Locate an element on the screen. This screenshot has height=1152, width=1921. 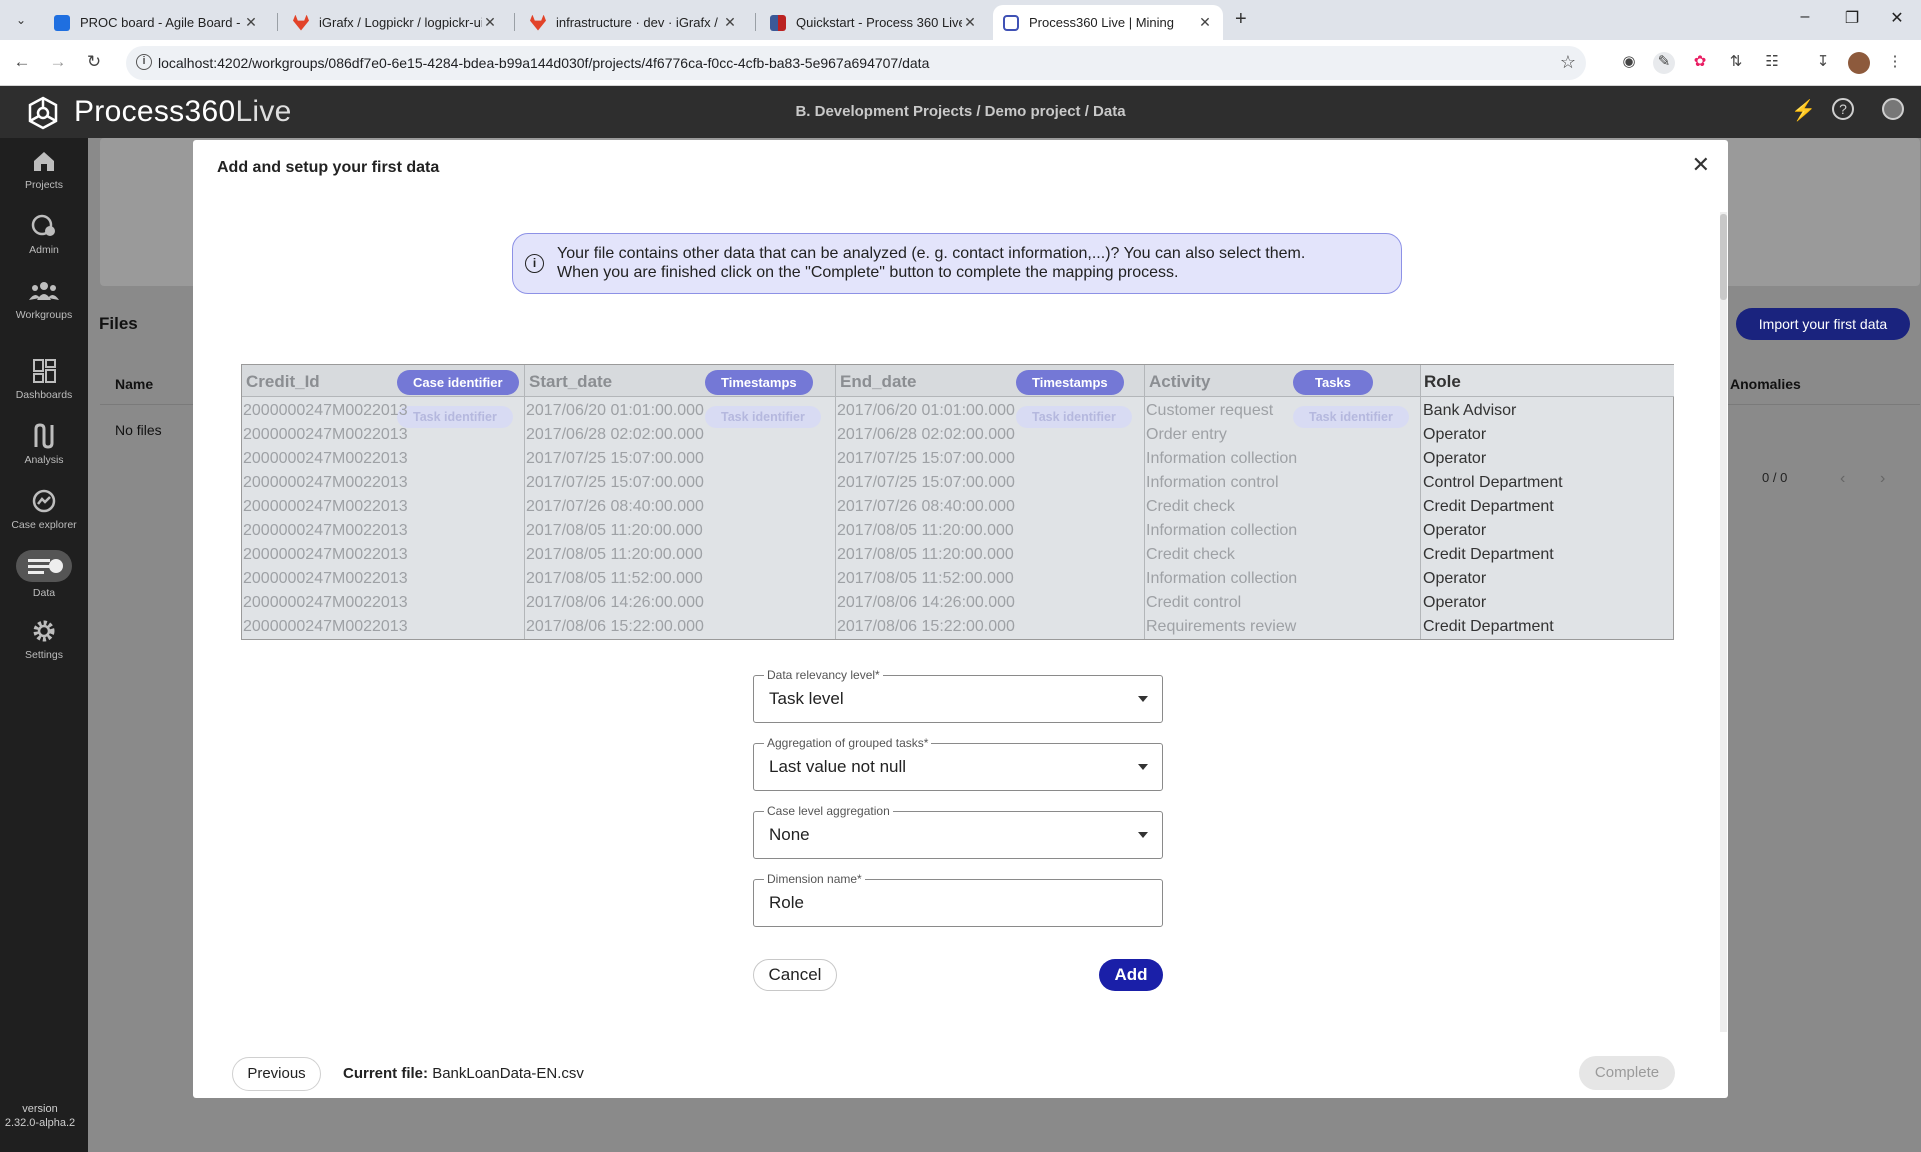
sidebar-item-workgroups: Workgroups is located at coordinates (44, 299).